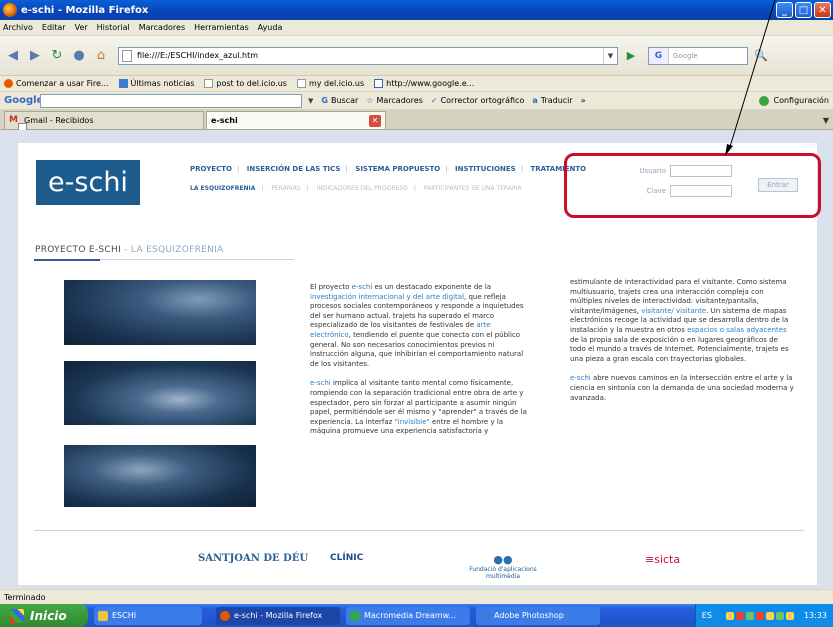  What do you see at coordinates (485, 615) in the screenshot?
I see `photoshop-icon` at bounding box center [485, 615].